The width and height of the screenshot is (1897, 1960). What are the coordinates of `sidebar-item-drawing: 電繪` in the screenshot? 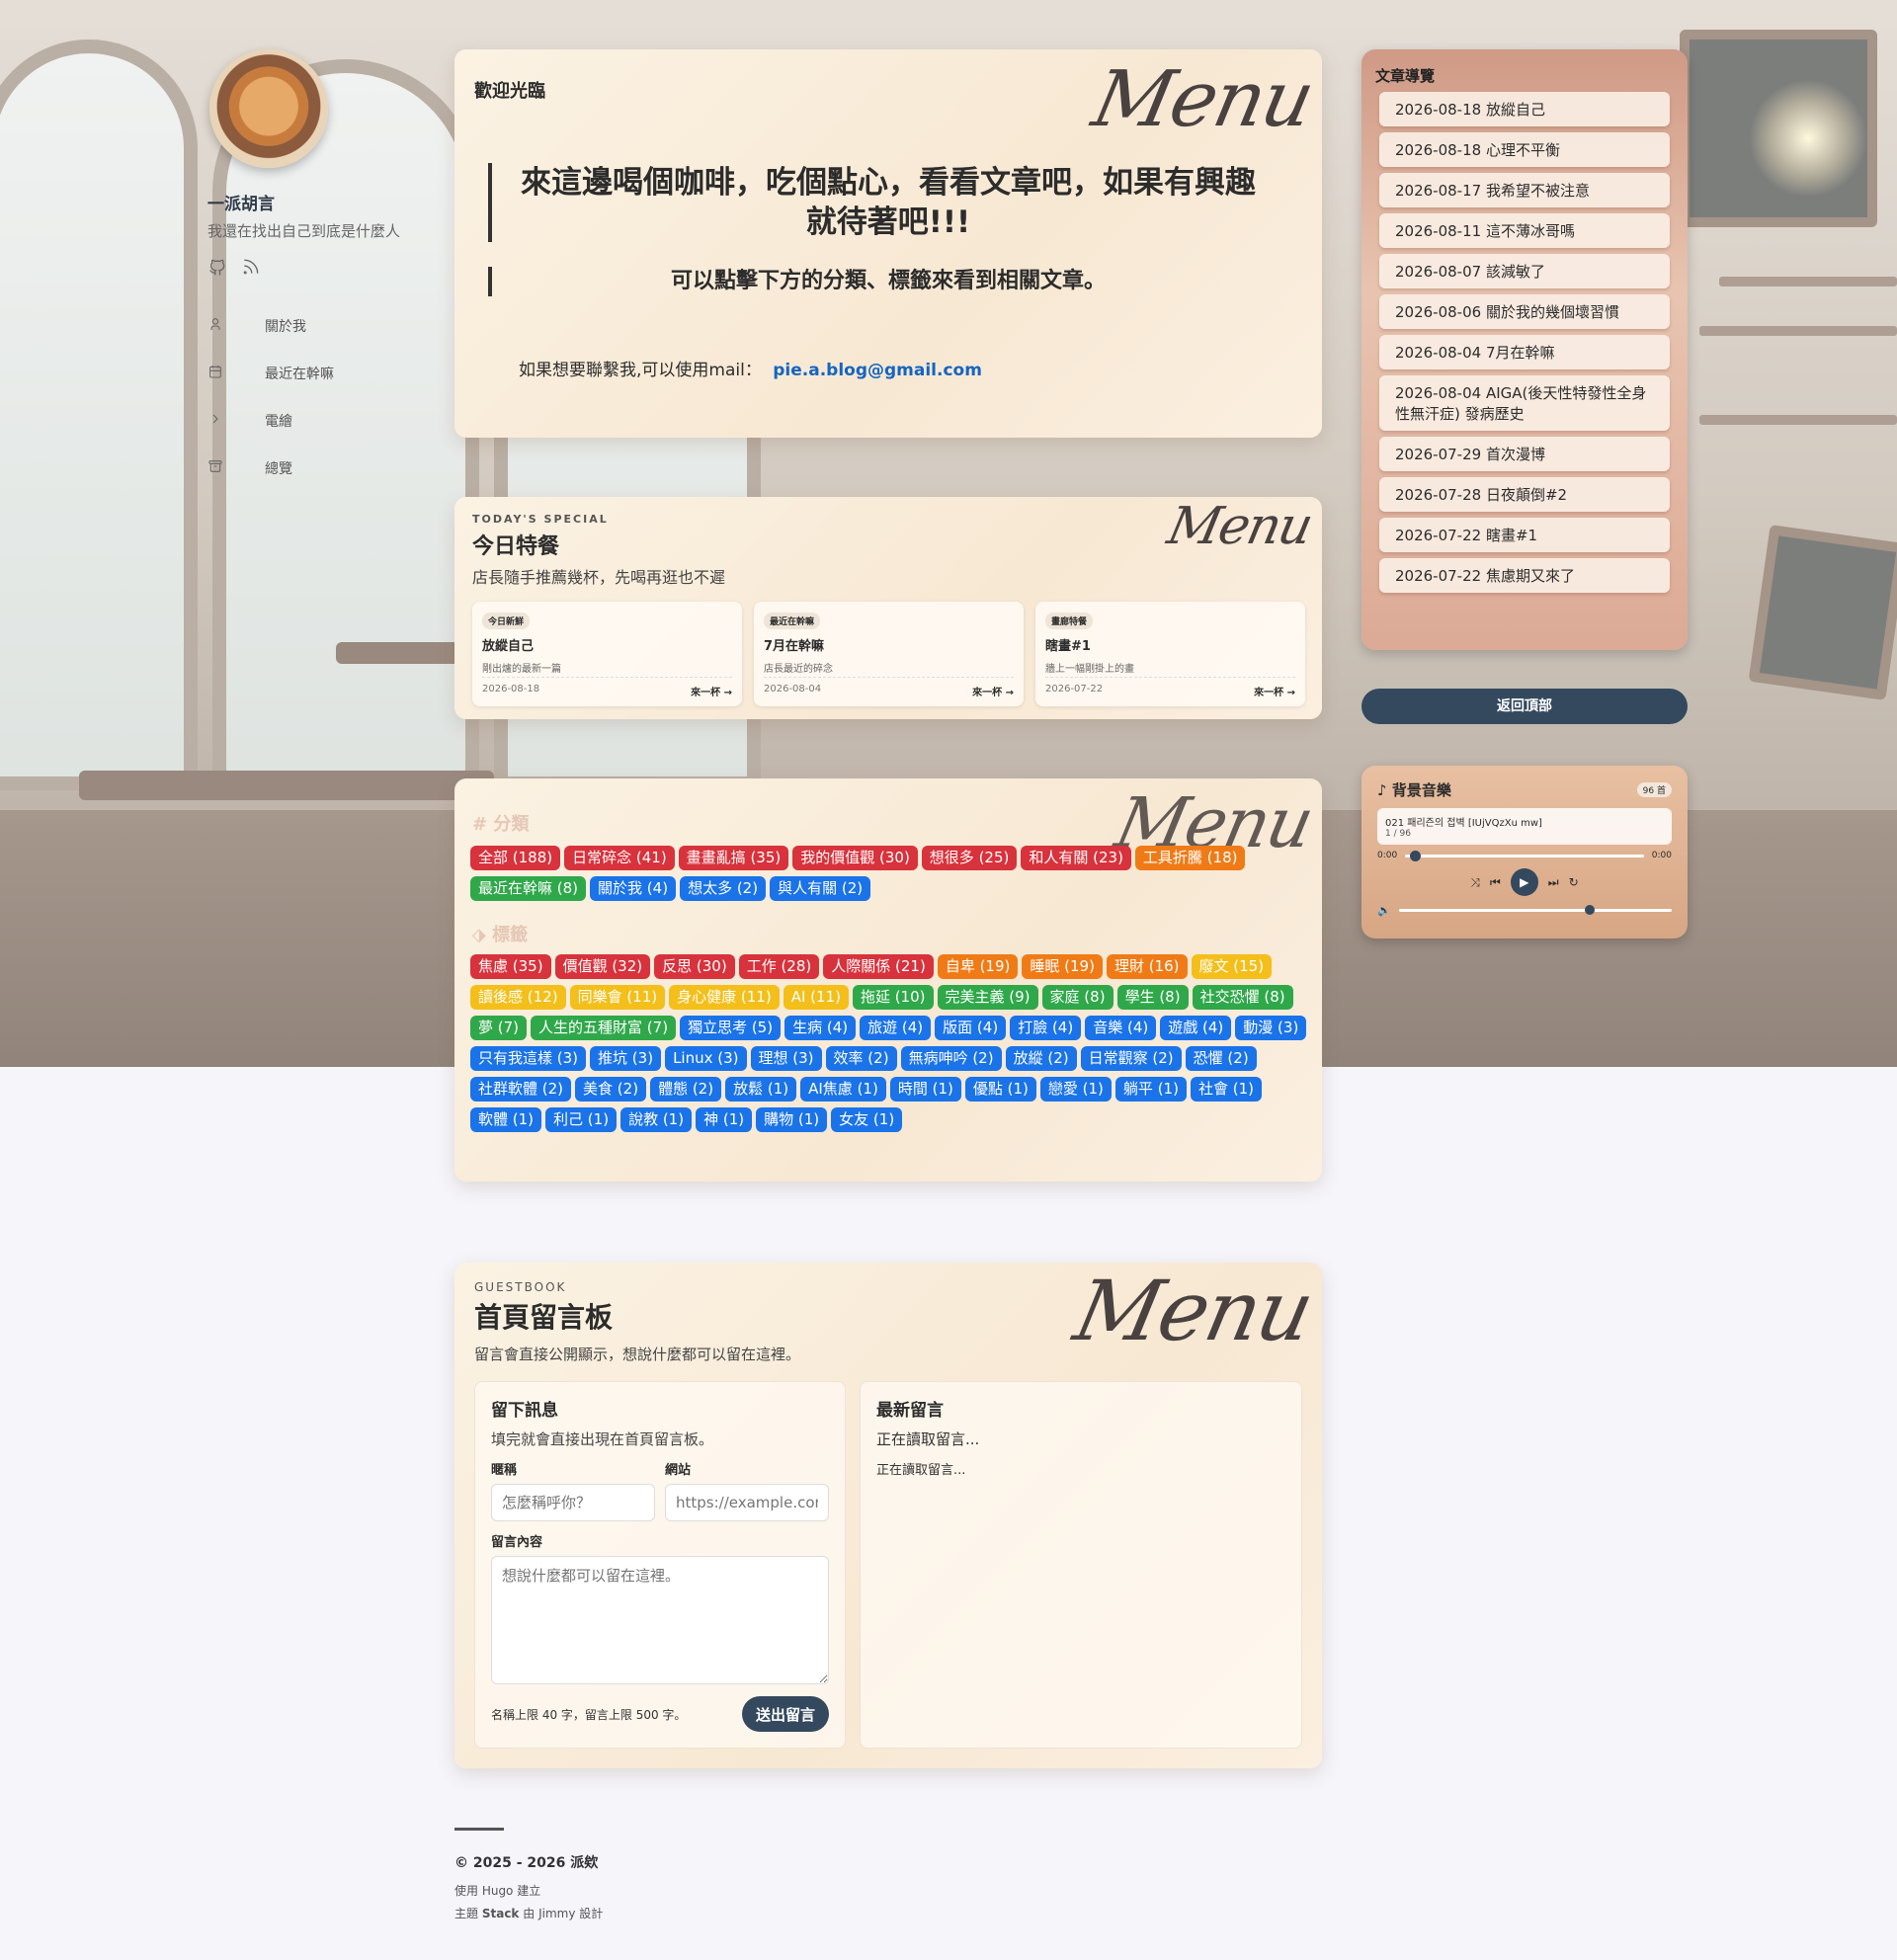 It's located at (330, 421).